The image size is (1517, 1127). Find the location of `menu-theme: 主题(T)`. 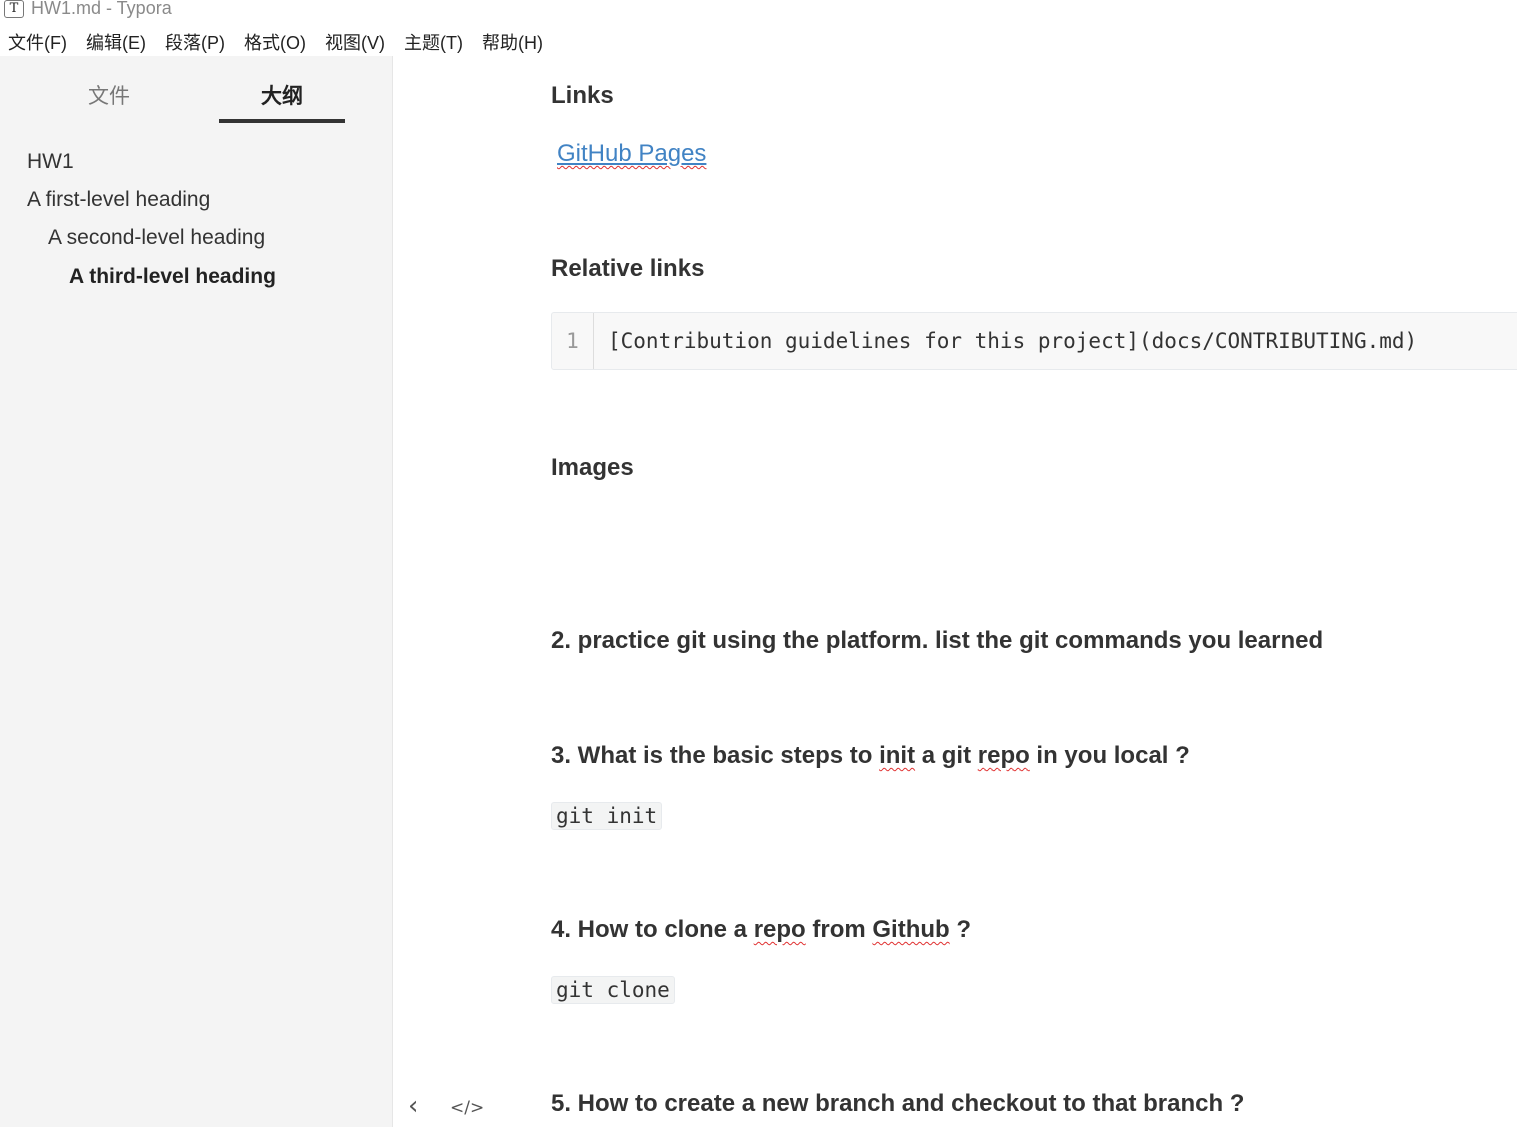

menu-theme: 主题(T) is located at coordinates (433, 42).